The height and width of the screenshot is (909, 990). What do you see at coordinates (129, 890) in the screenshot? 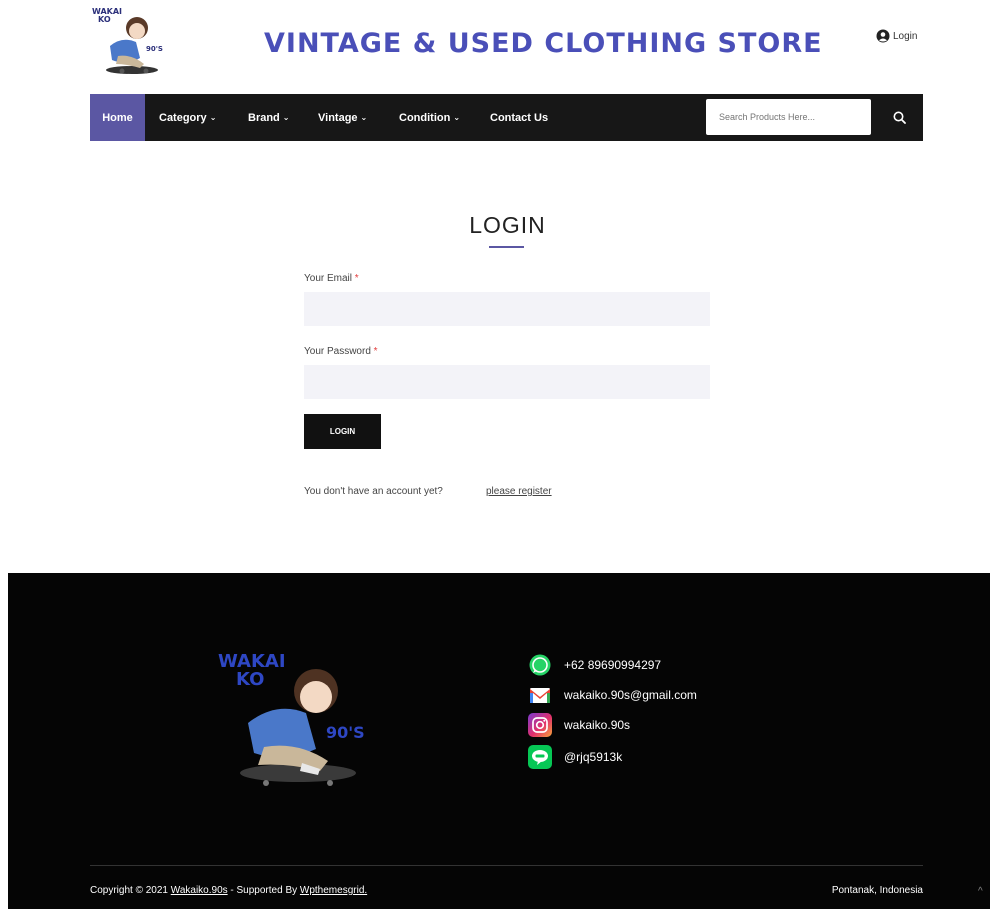
I see `copyright-prefix: Copyright © 2021` at bounding box center [129, 890].